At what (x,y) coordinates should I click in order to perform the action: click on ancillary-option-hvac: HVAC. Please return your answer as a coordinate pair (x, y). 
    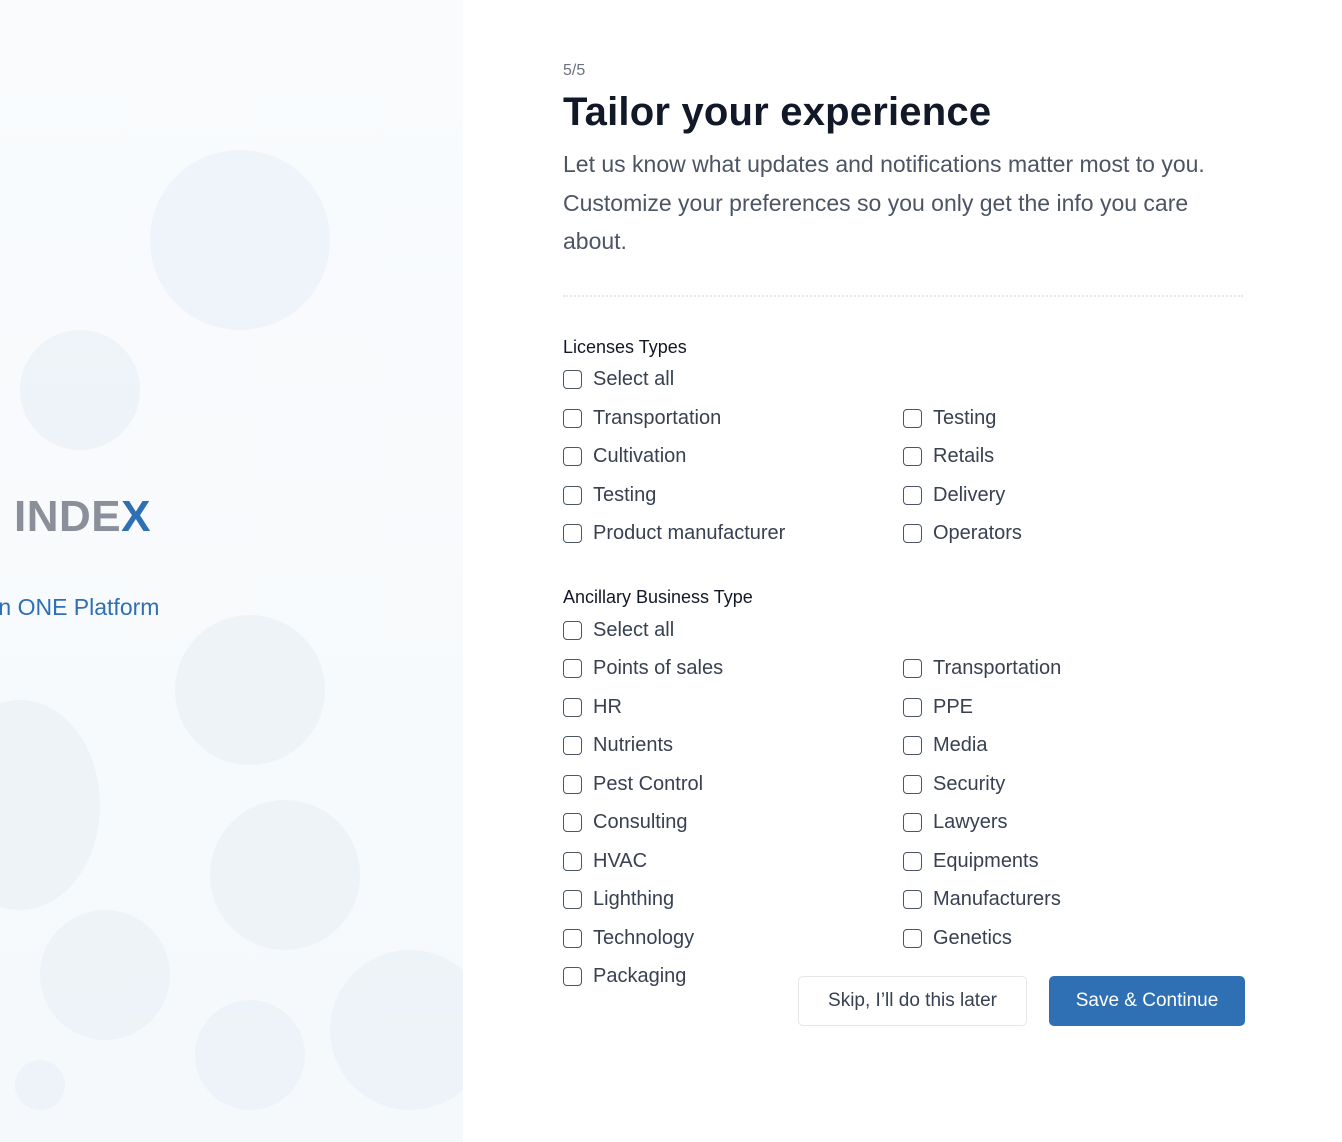
    Looking at the image, I should click on (733, 861).